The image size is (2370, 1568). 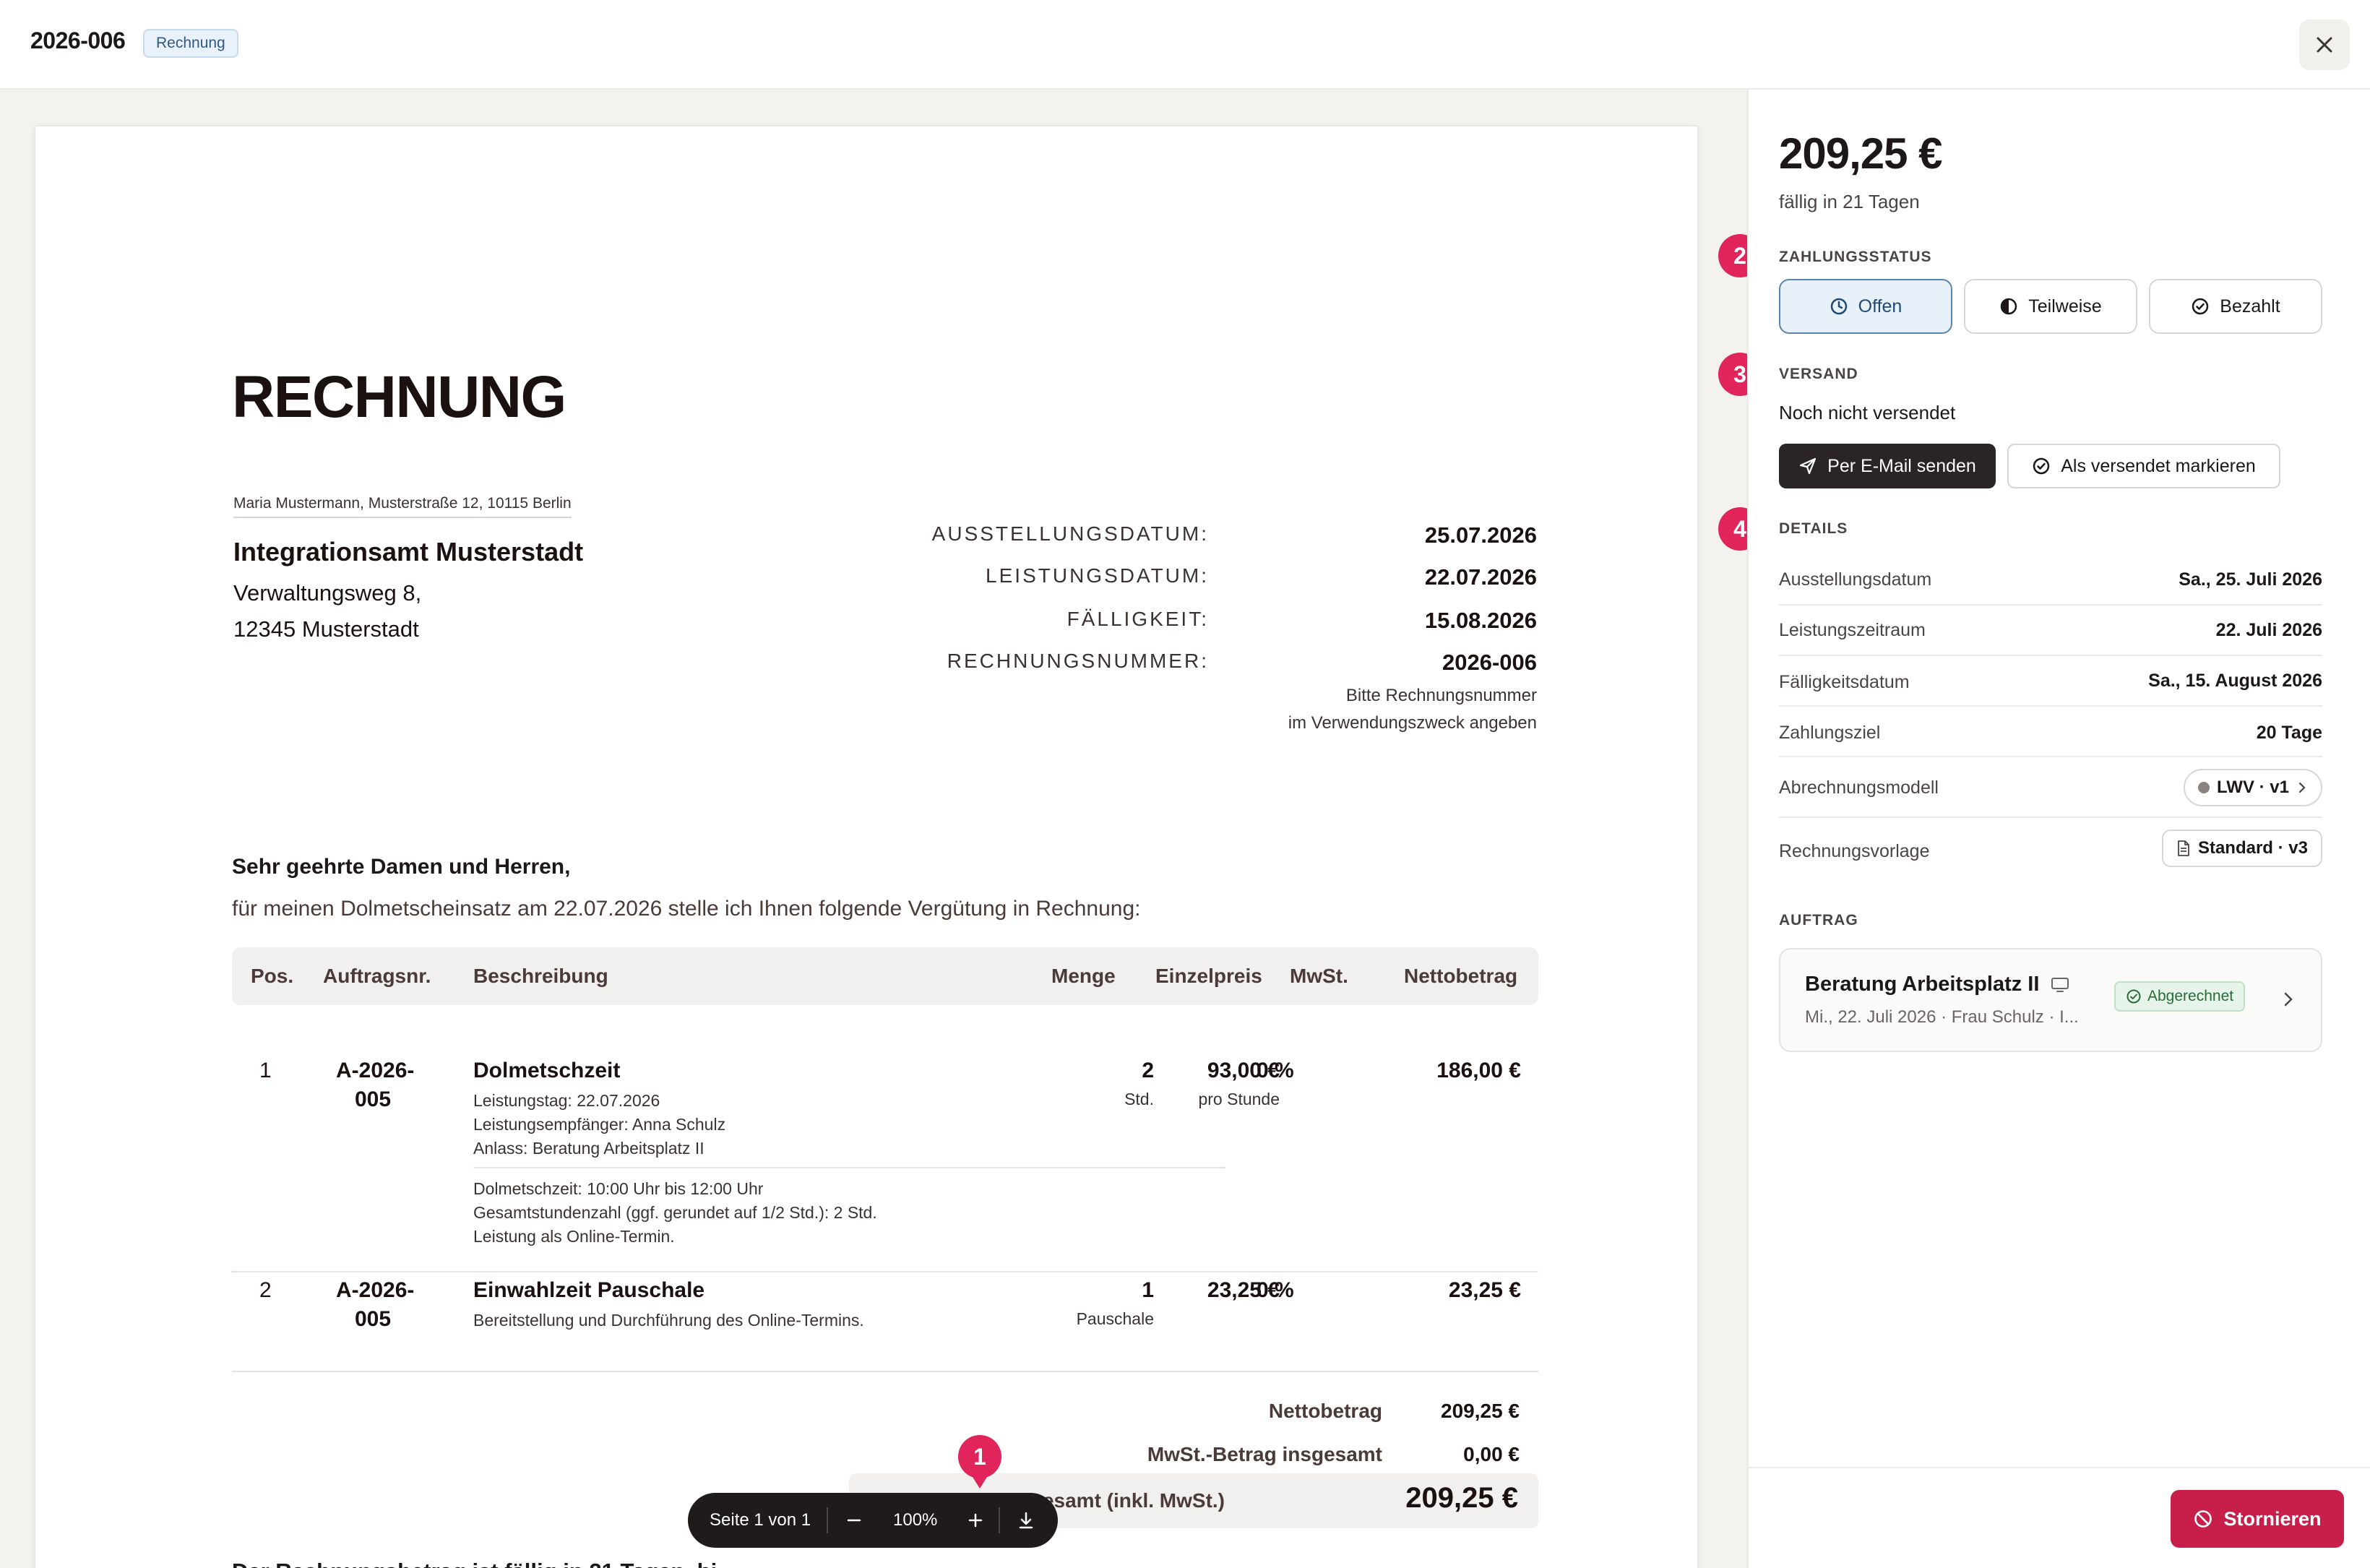 I want to click on row-detail: Leistungstag: 22.07.2026, so click(x=566, y=1100).